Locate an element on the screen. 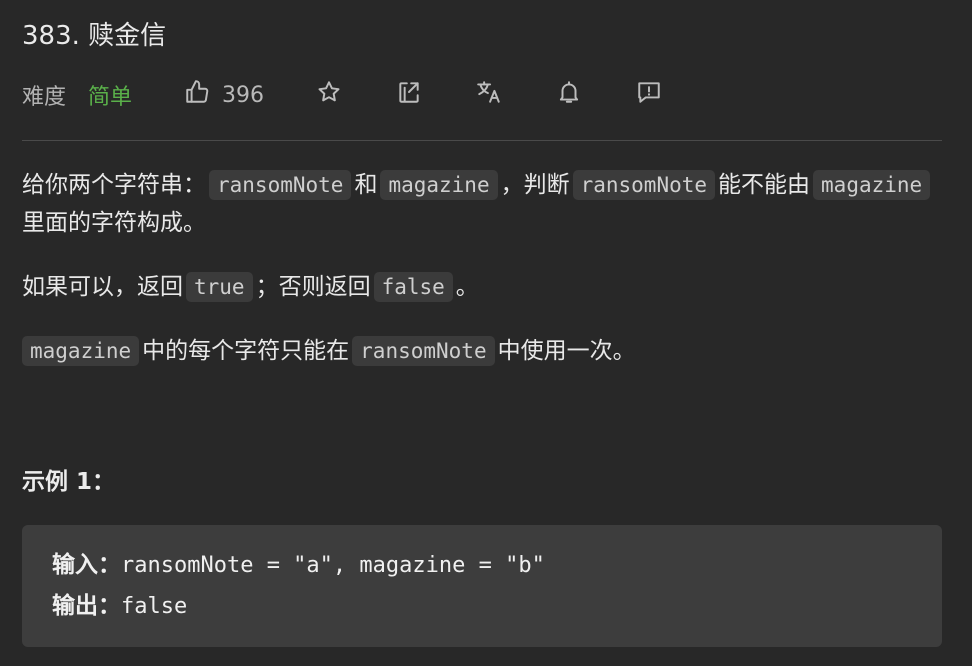 This screenshot has height=666, width=972. example-output-value: false is located at coordinates (154, 606).